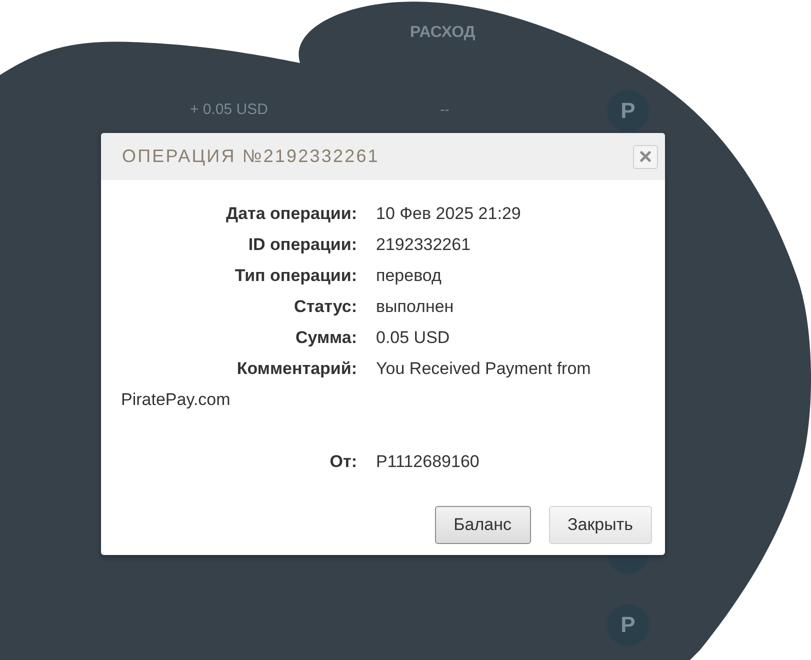 This screenshot has height=660, width=811. I want to click on detail-row-text: Тип операции: перевод, so click(338, 276).